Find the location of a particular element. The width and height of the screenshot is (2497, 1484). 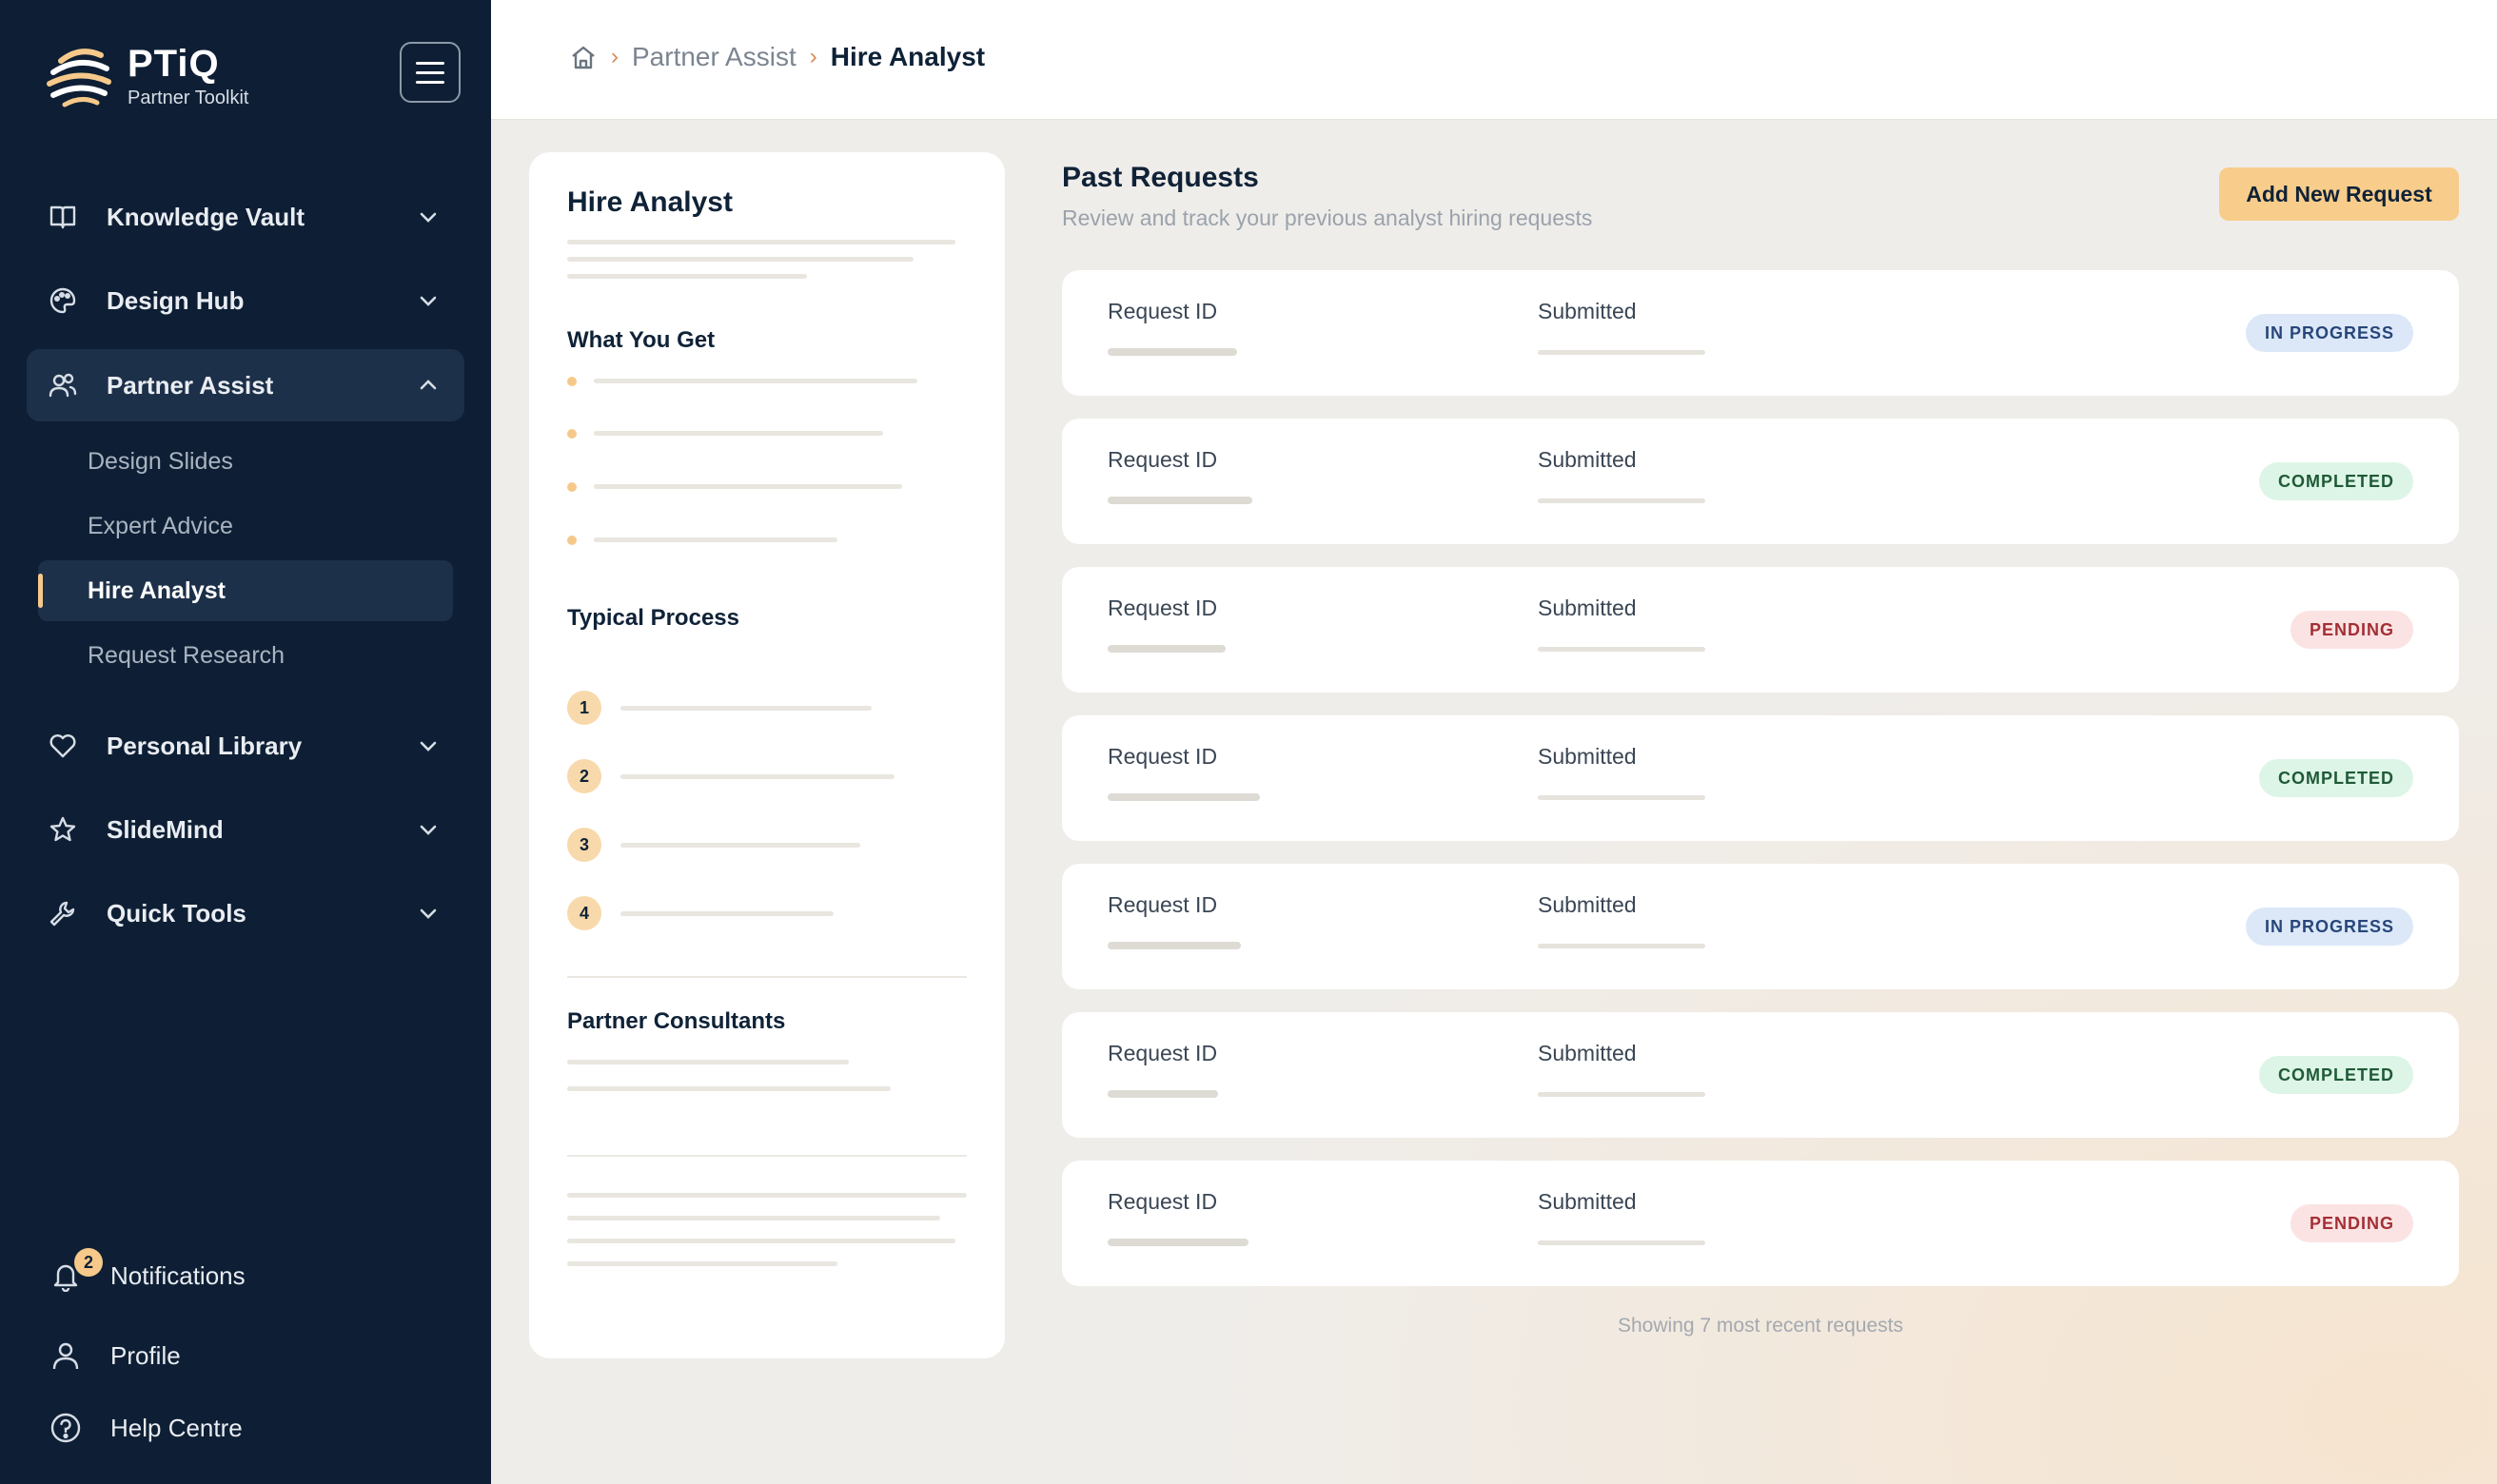

sidebar-item-label: Knowledge Vault is located at coordinates (206, 216).